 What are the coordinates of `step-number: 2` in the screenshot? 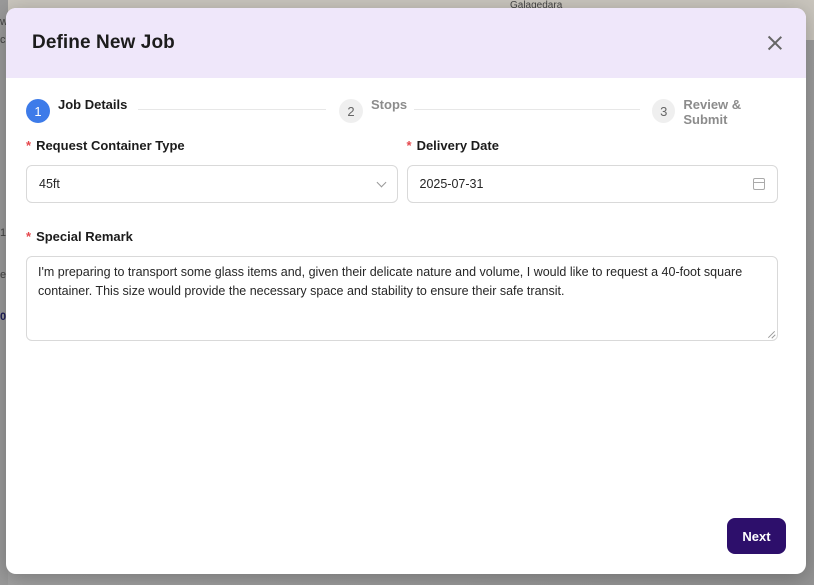 It's located at (351, 111).